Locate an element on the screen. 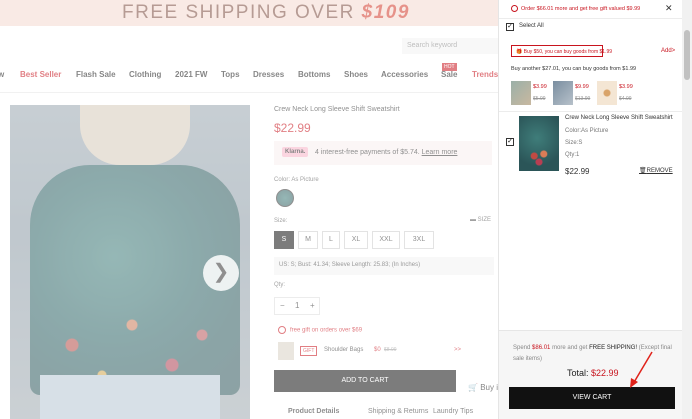 The height and width of the screenshot is (419, 692). annotation-arrow-icon is located at coordinates (641, 369).